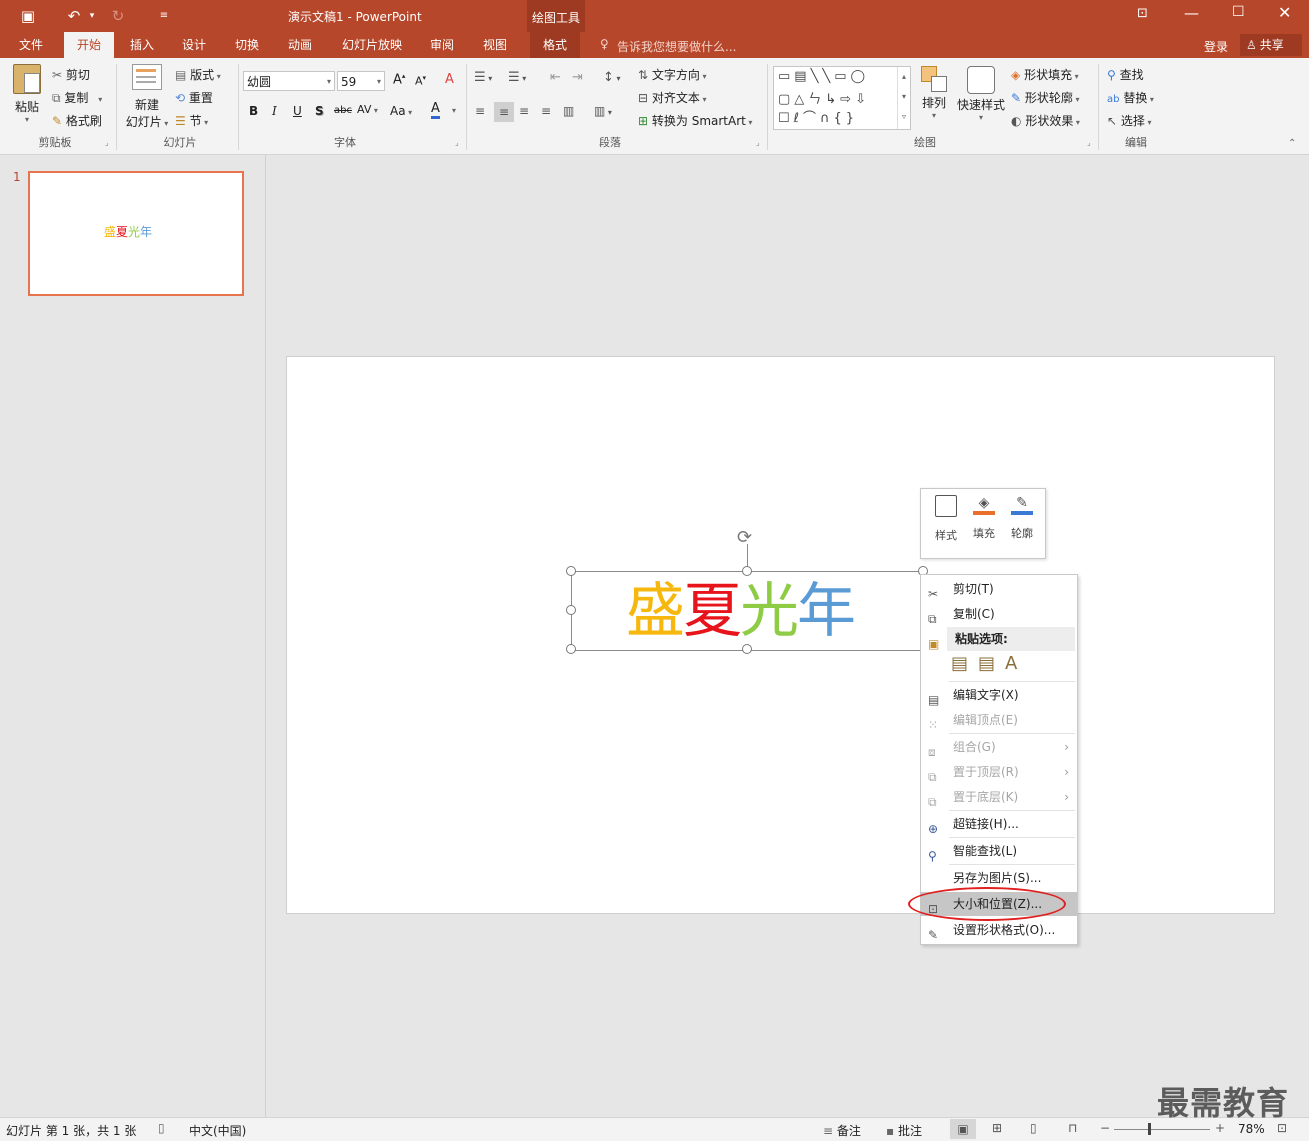 This screenshot has width=1309, height=1141. I want to click on align-center-icon: ≡, so click(504, 112).